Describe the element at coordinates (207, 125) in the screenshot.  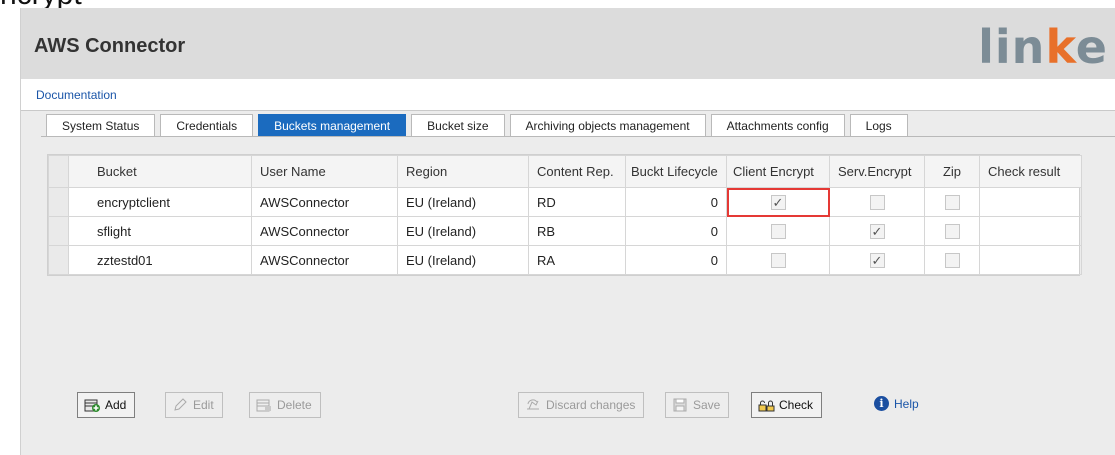
I see `tab-credentials: Credentials` at that location.